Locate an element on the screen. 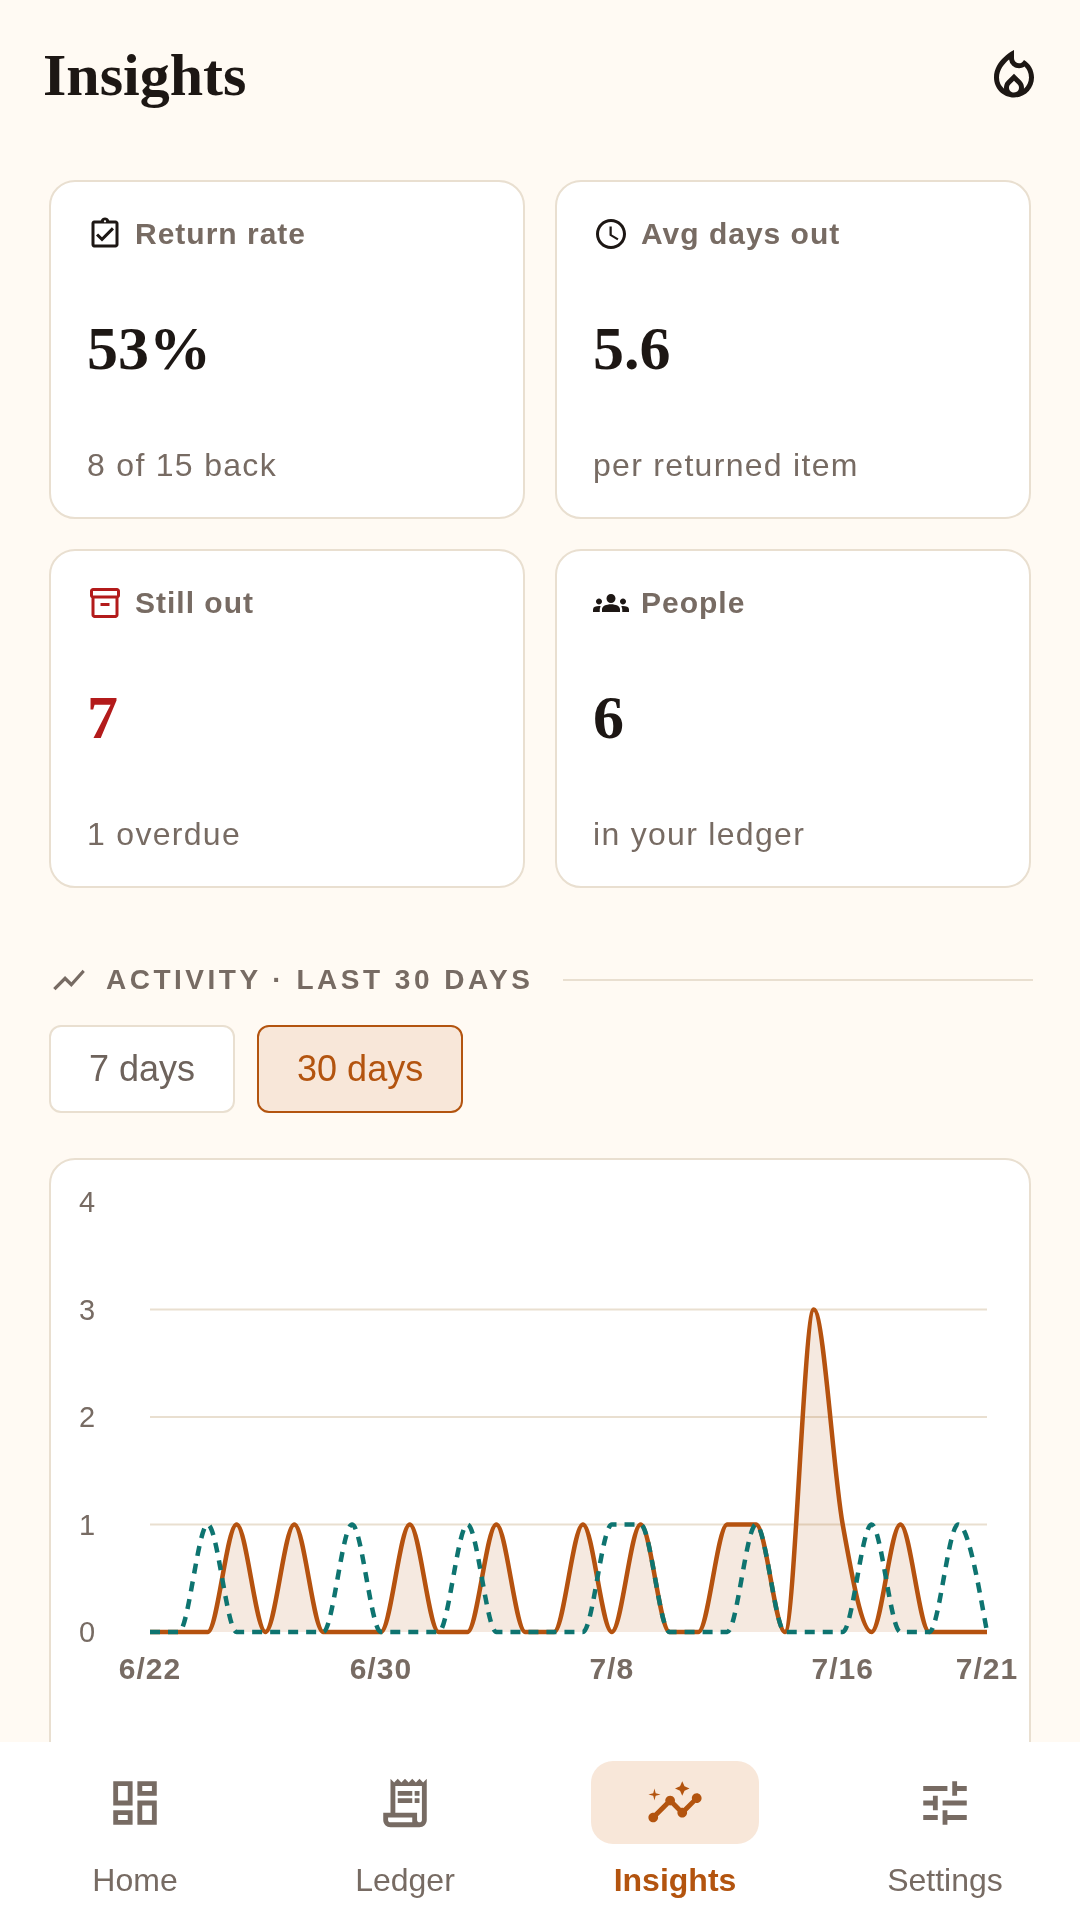  stat-value: 7 is located at coordinates (102, 717).